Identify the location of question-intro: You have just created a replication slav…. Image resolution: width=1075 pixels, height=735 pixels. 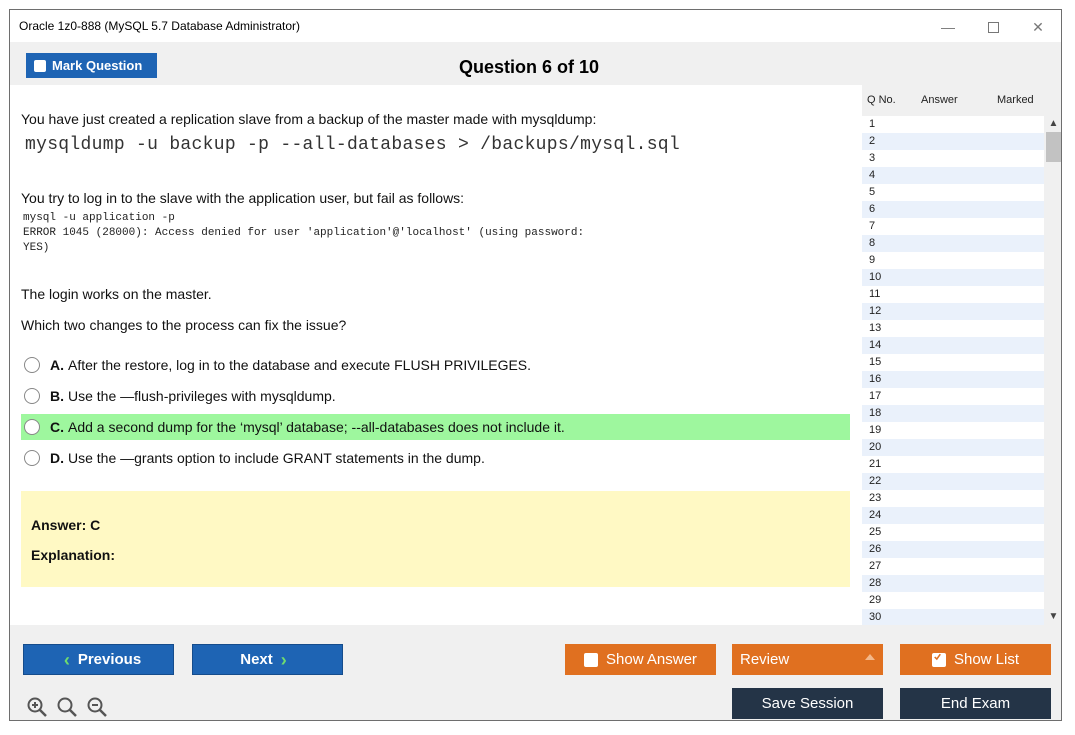
(309, 119).